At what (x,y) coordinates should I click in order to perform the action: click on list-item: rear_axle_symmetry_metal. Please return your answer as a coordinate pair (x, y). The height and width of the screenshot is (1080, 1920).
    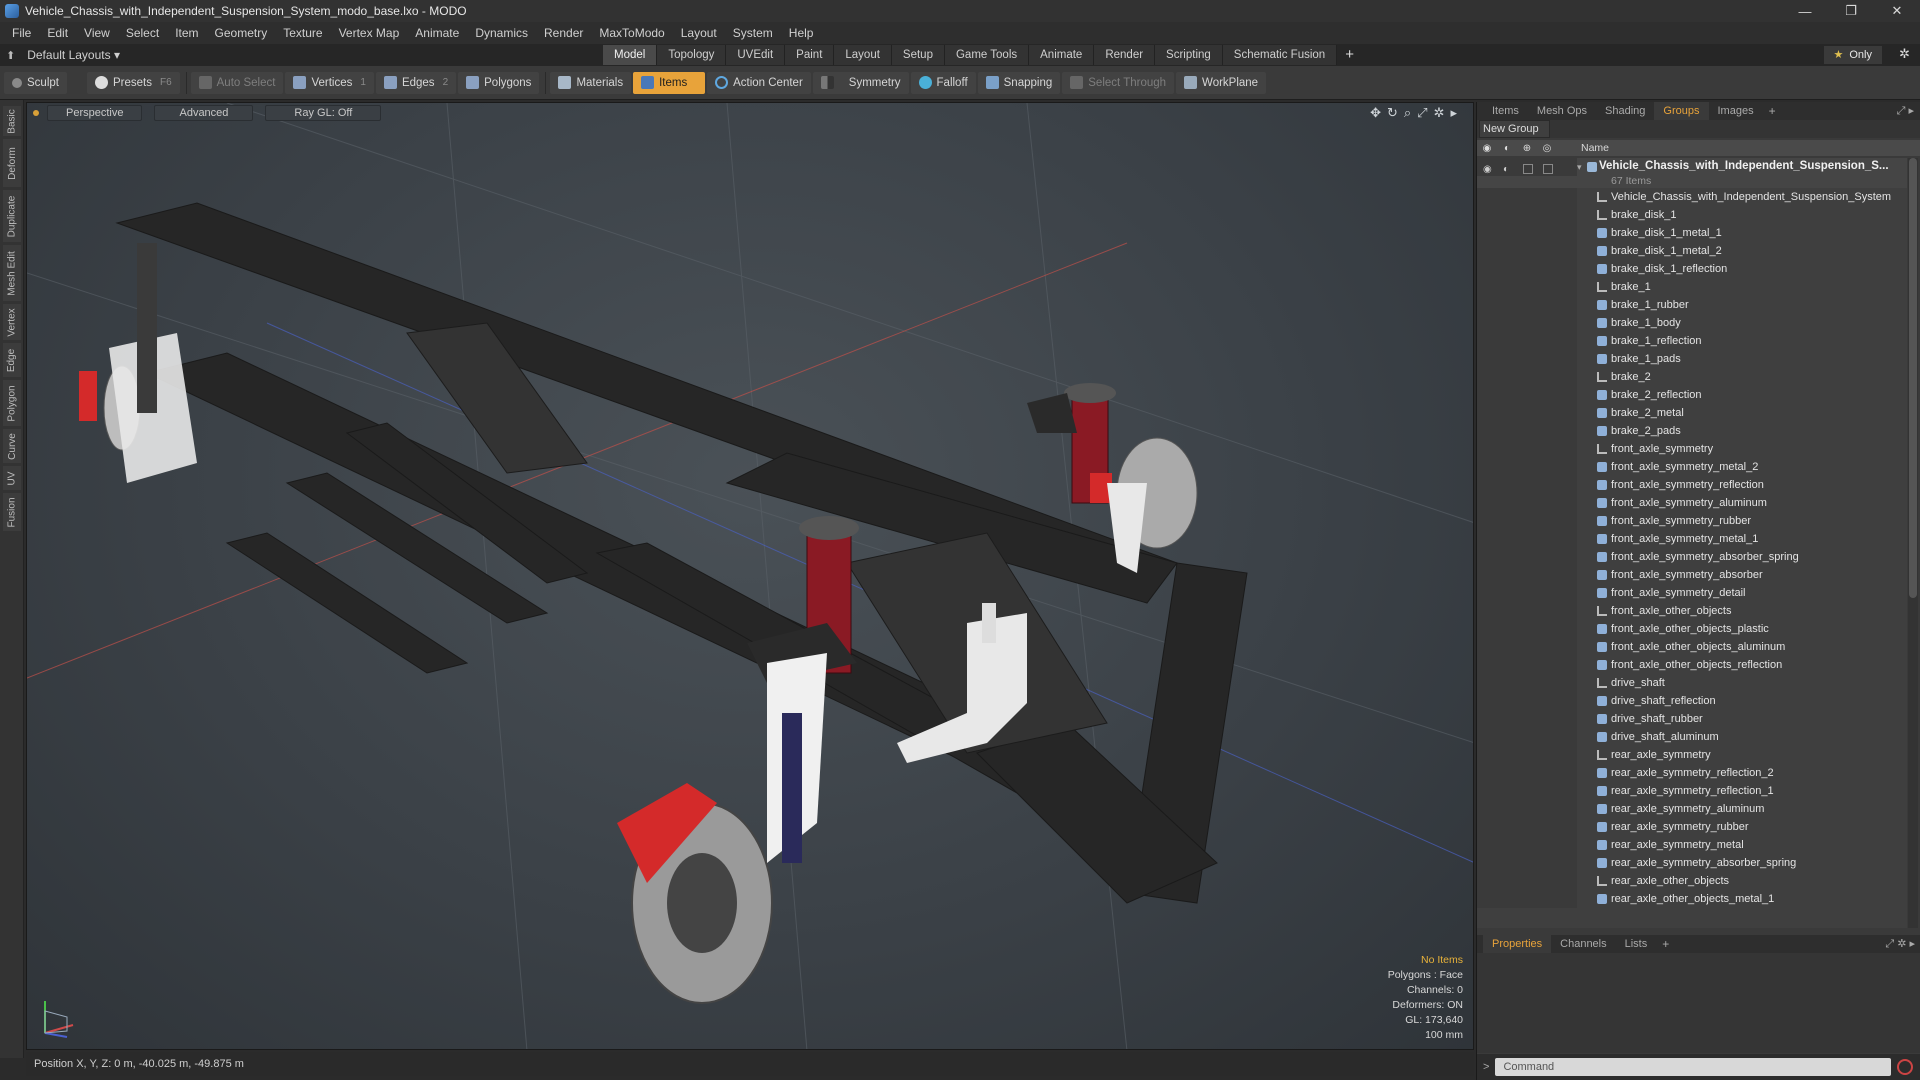
    Looking at the image, I should click on (1692, 845).